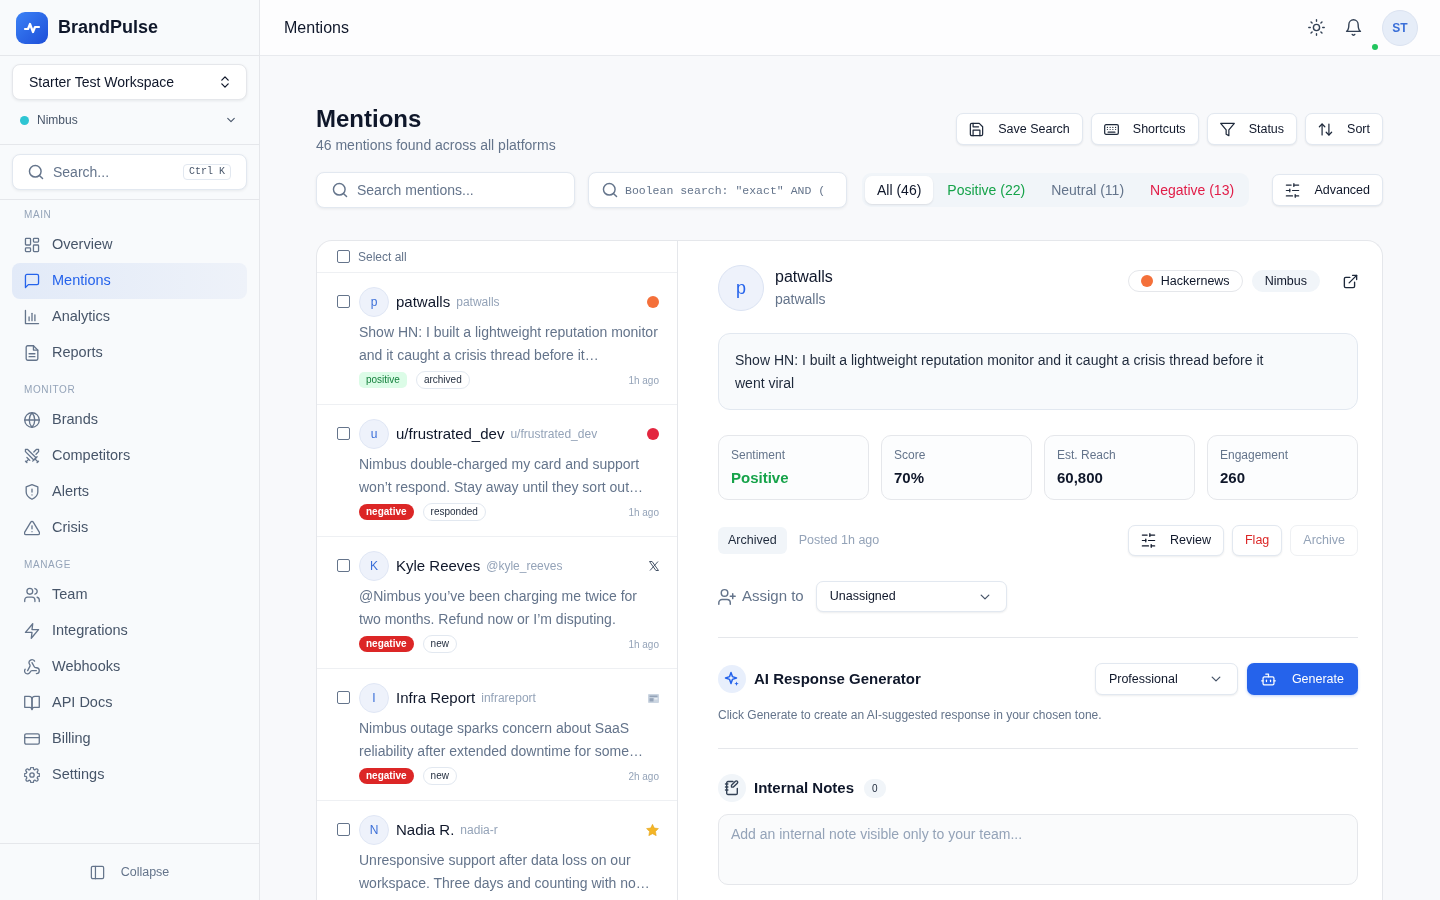 The height and width of the screenshot is (900, 1440). I want to click on stat-label: Score, so click(910, 455).